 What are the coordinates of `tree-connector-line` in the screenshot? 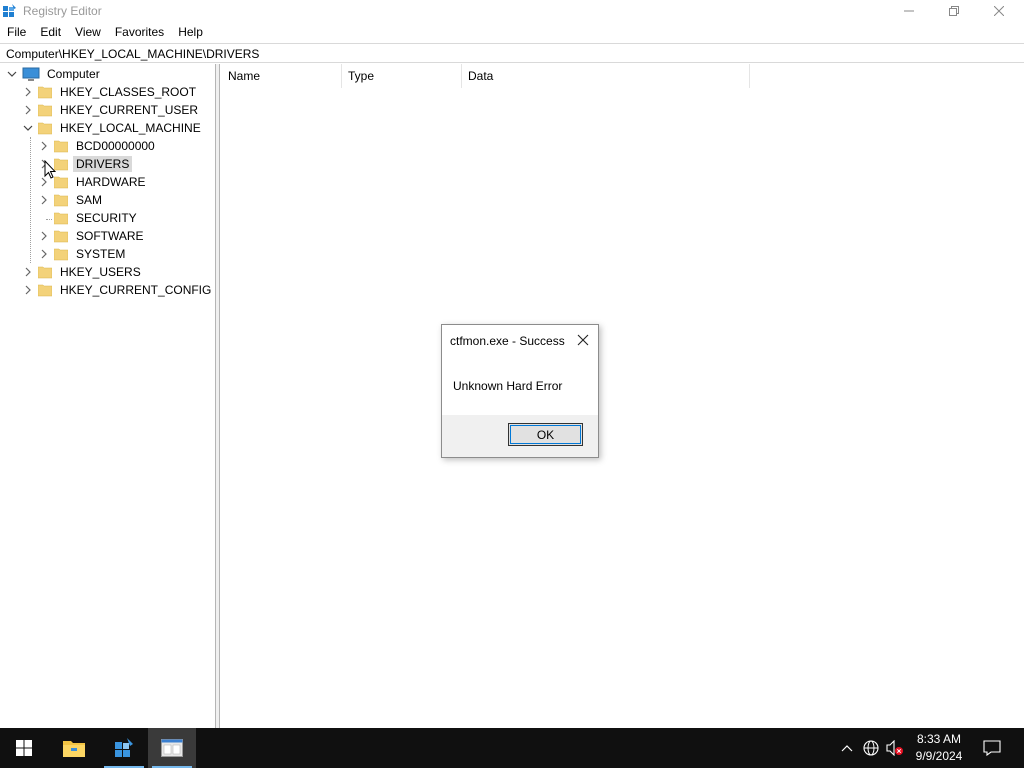 It's located at (30, 200).